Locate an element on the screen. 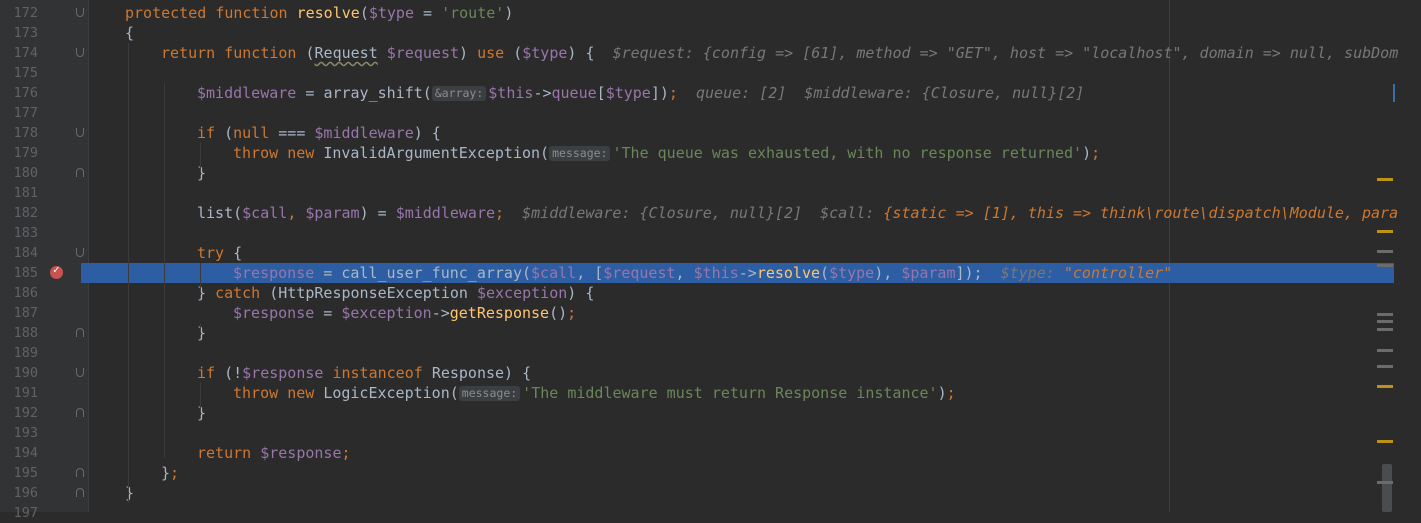 The image size is (1421, 523). code-line: 194 return $response; is located at coordinates (710, 453).